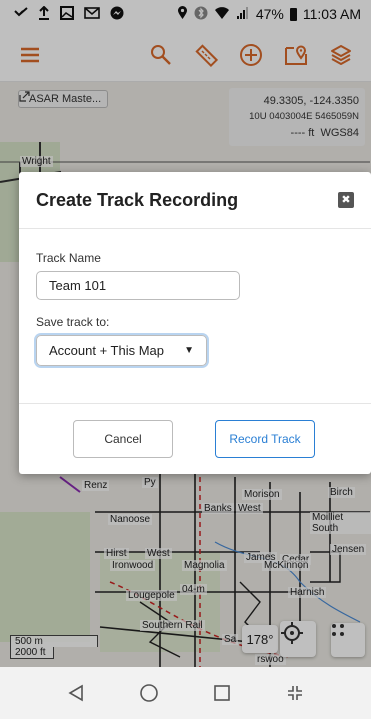  I want to click on dialog-header: Create Track Recording ✖, so click(195, 200).